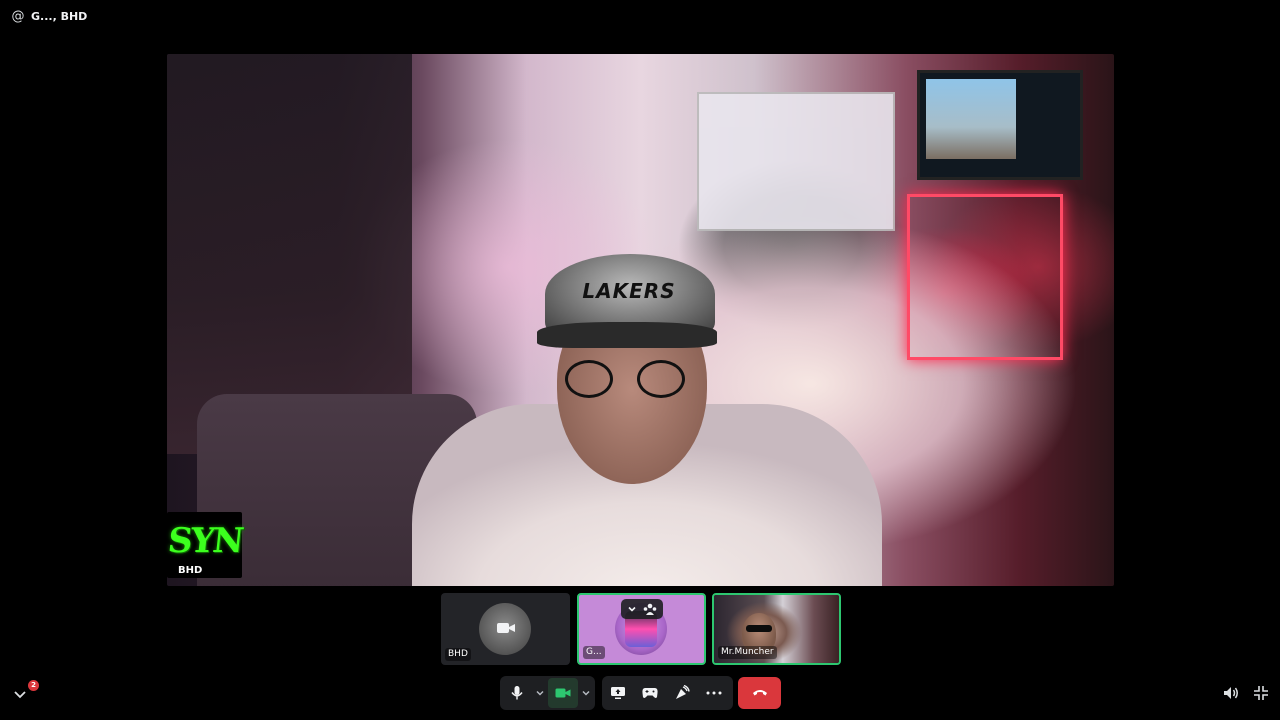  I want to click on participant-tile-mr-muncher: Mr.Muncher, so click(776, 629).